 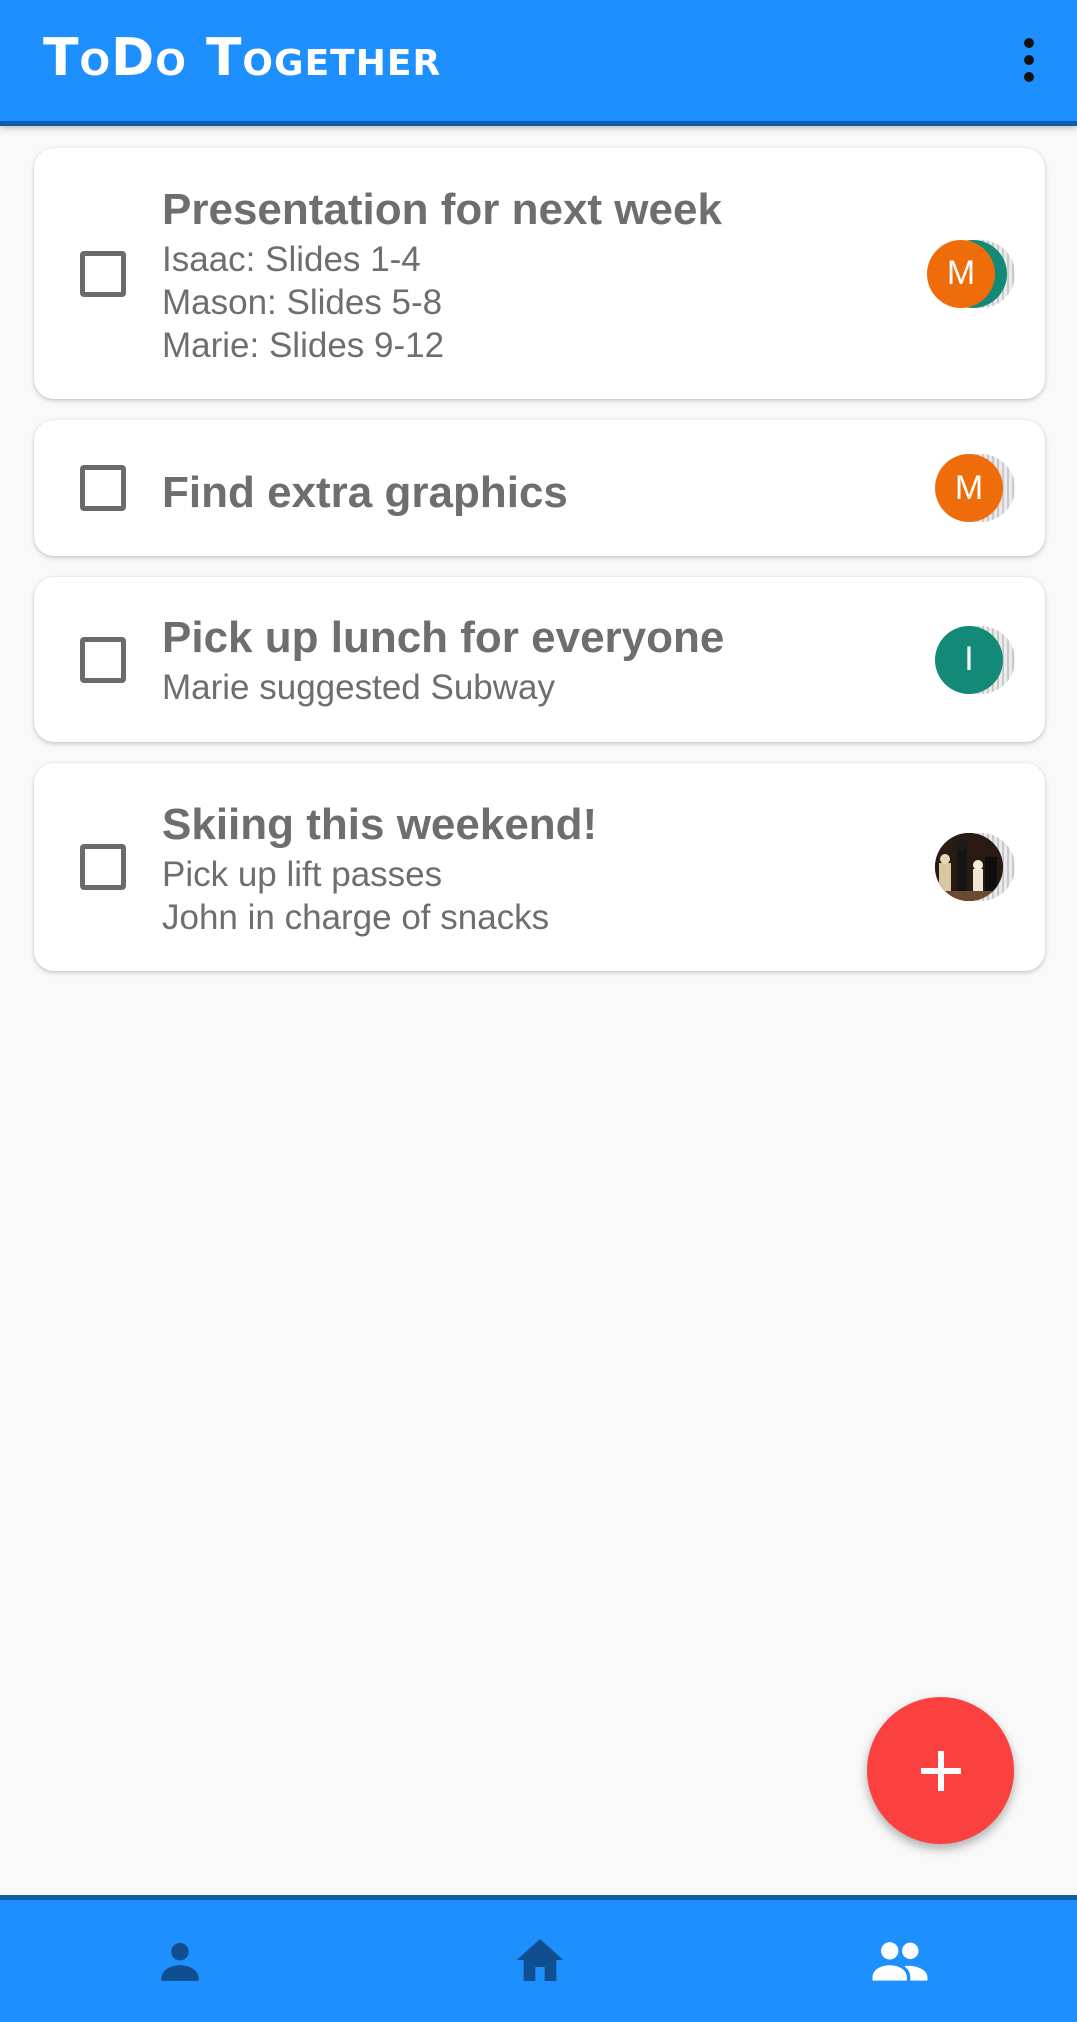 I want to click on task-title: Find extra graphics, so click(x=365, y=492).